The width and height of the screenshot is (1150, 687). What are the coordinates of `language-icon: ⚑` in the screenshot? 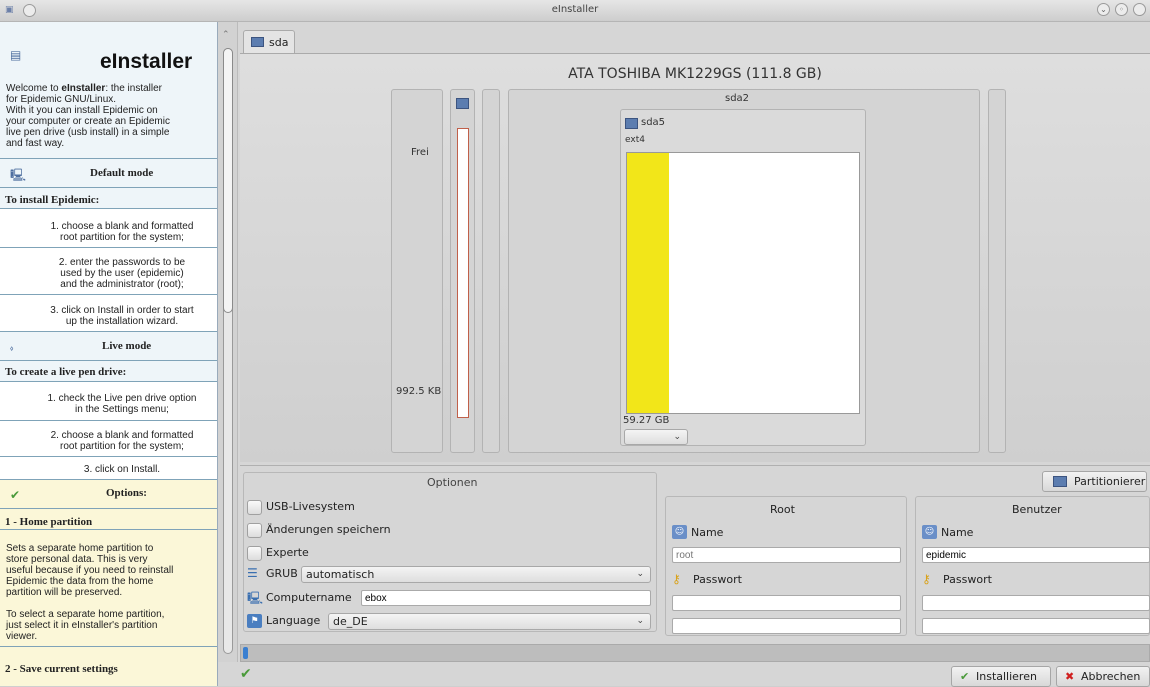 It's located at (254, 621).